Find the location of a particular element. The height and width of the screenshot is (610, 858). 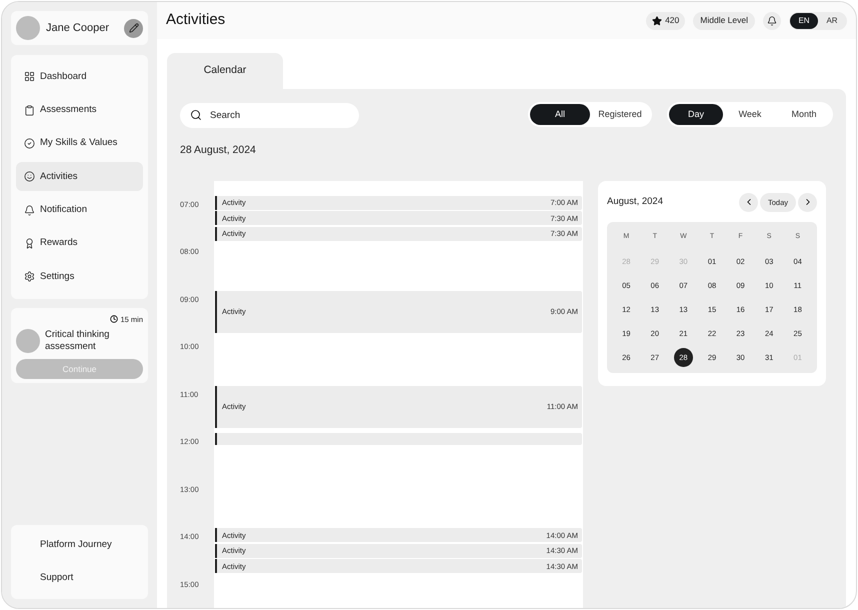

notification-button is located at coordinates (772, 21).